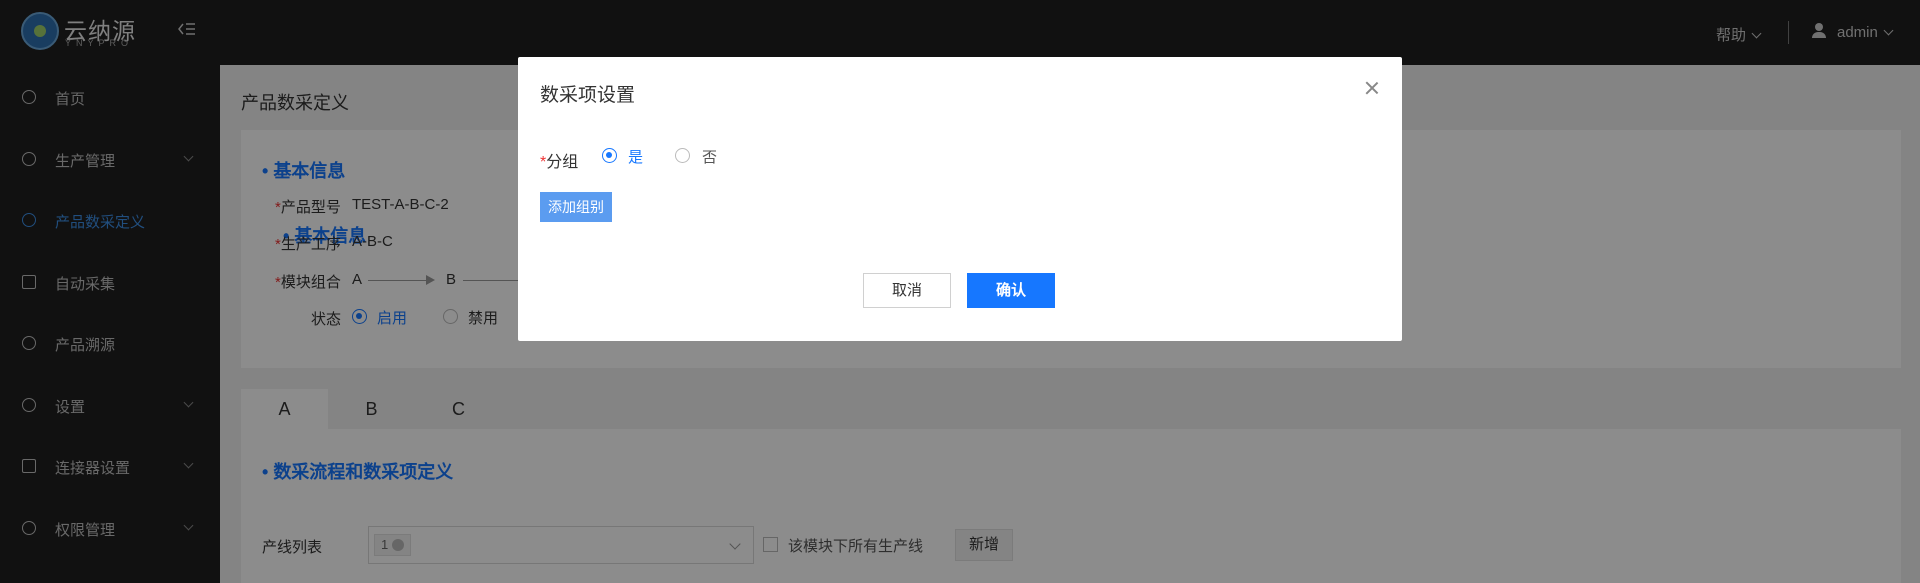  Describe the element at coordinates (1372, 88) in the screenshot. I see `close-icon` at that location.